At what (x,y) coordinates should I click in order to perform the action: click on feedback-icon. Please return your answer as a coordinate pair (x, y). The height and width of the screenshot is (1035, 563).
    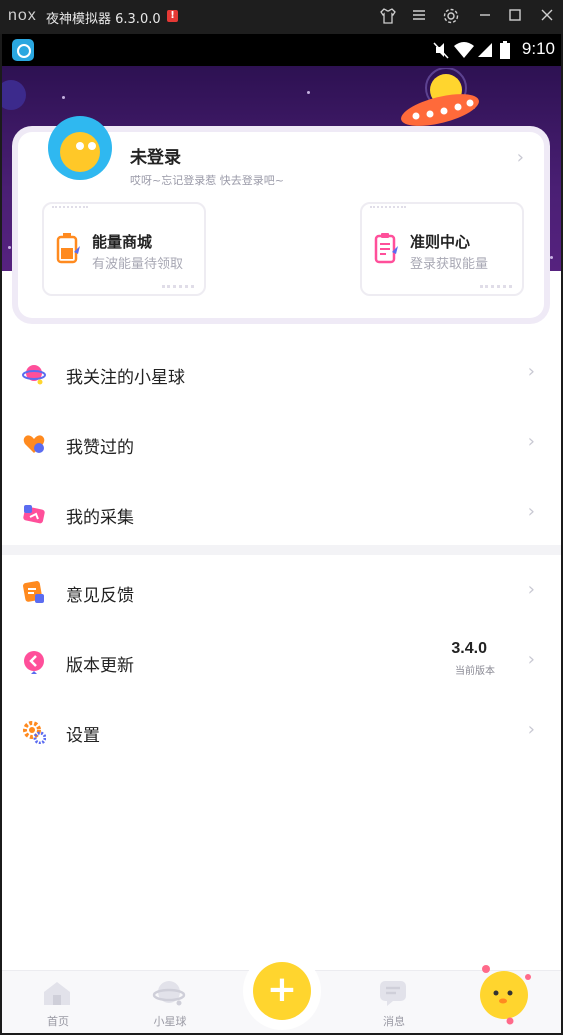
    Looking at the image, I should click on (34, 592).